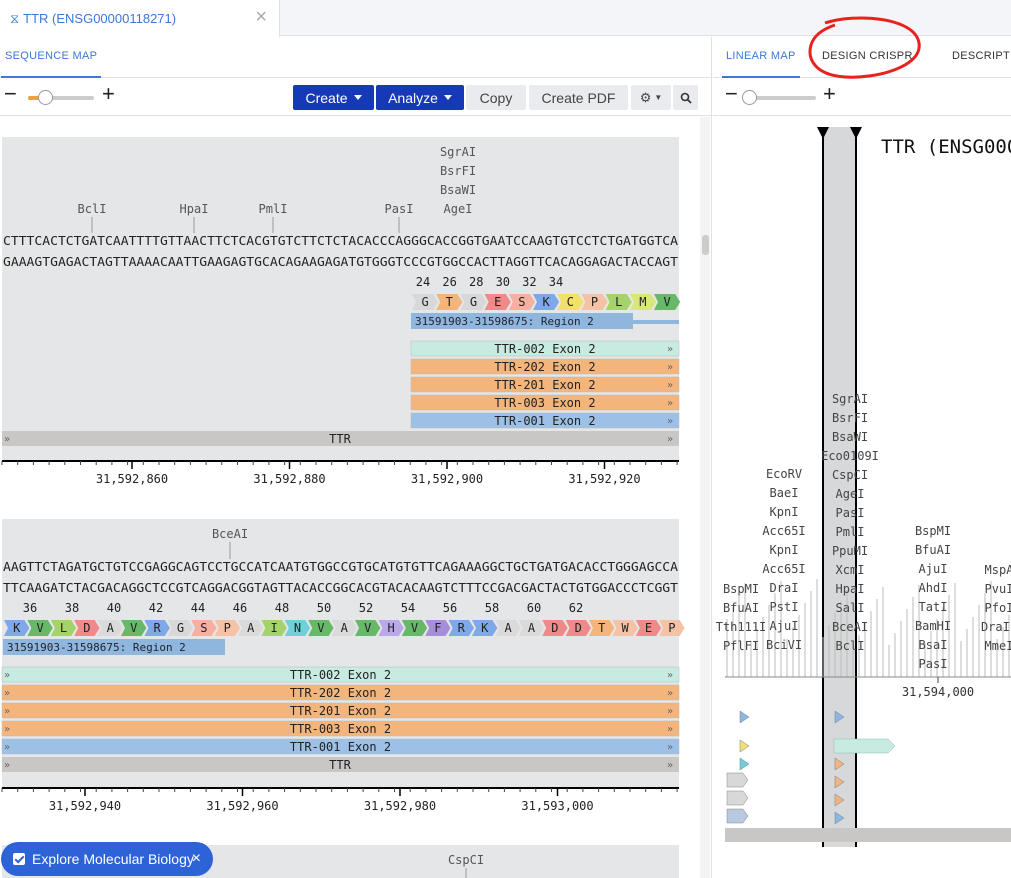  What do you see at coordinates (741, 627) in the screenshot?
I see `map-enzyme-label: Tth111I` at bounding box center [741, 627].